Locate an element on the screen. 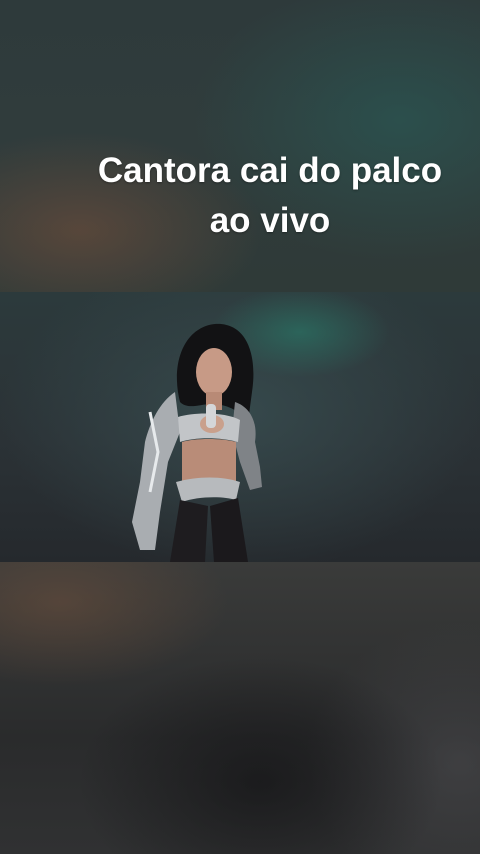  video-caption: Cantora cai do palco ao vivo is located at coordinates (270, 196).